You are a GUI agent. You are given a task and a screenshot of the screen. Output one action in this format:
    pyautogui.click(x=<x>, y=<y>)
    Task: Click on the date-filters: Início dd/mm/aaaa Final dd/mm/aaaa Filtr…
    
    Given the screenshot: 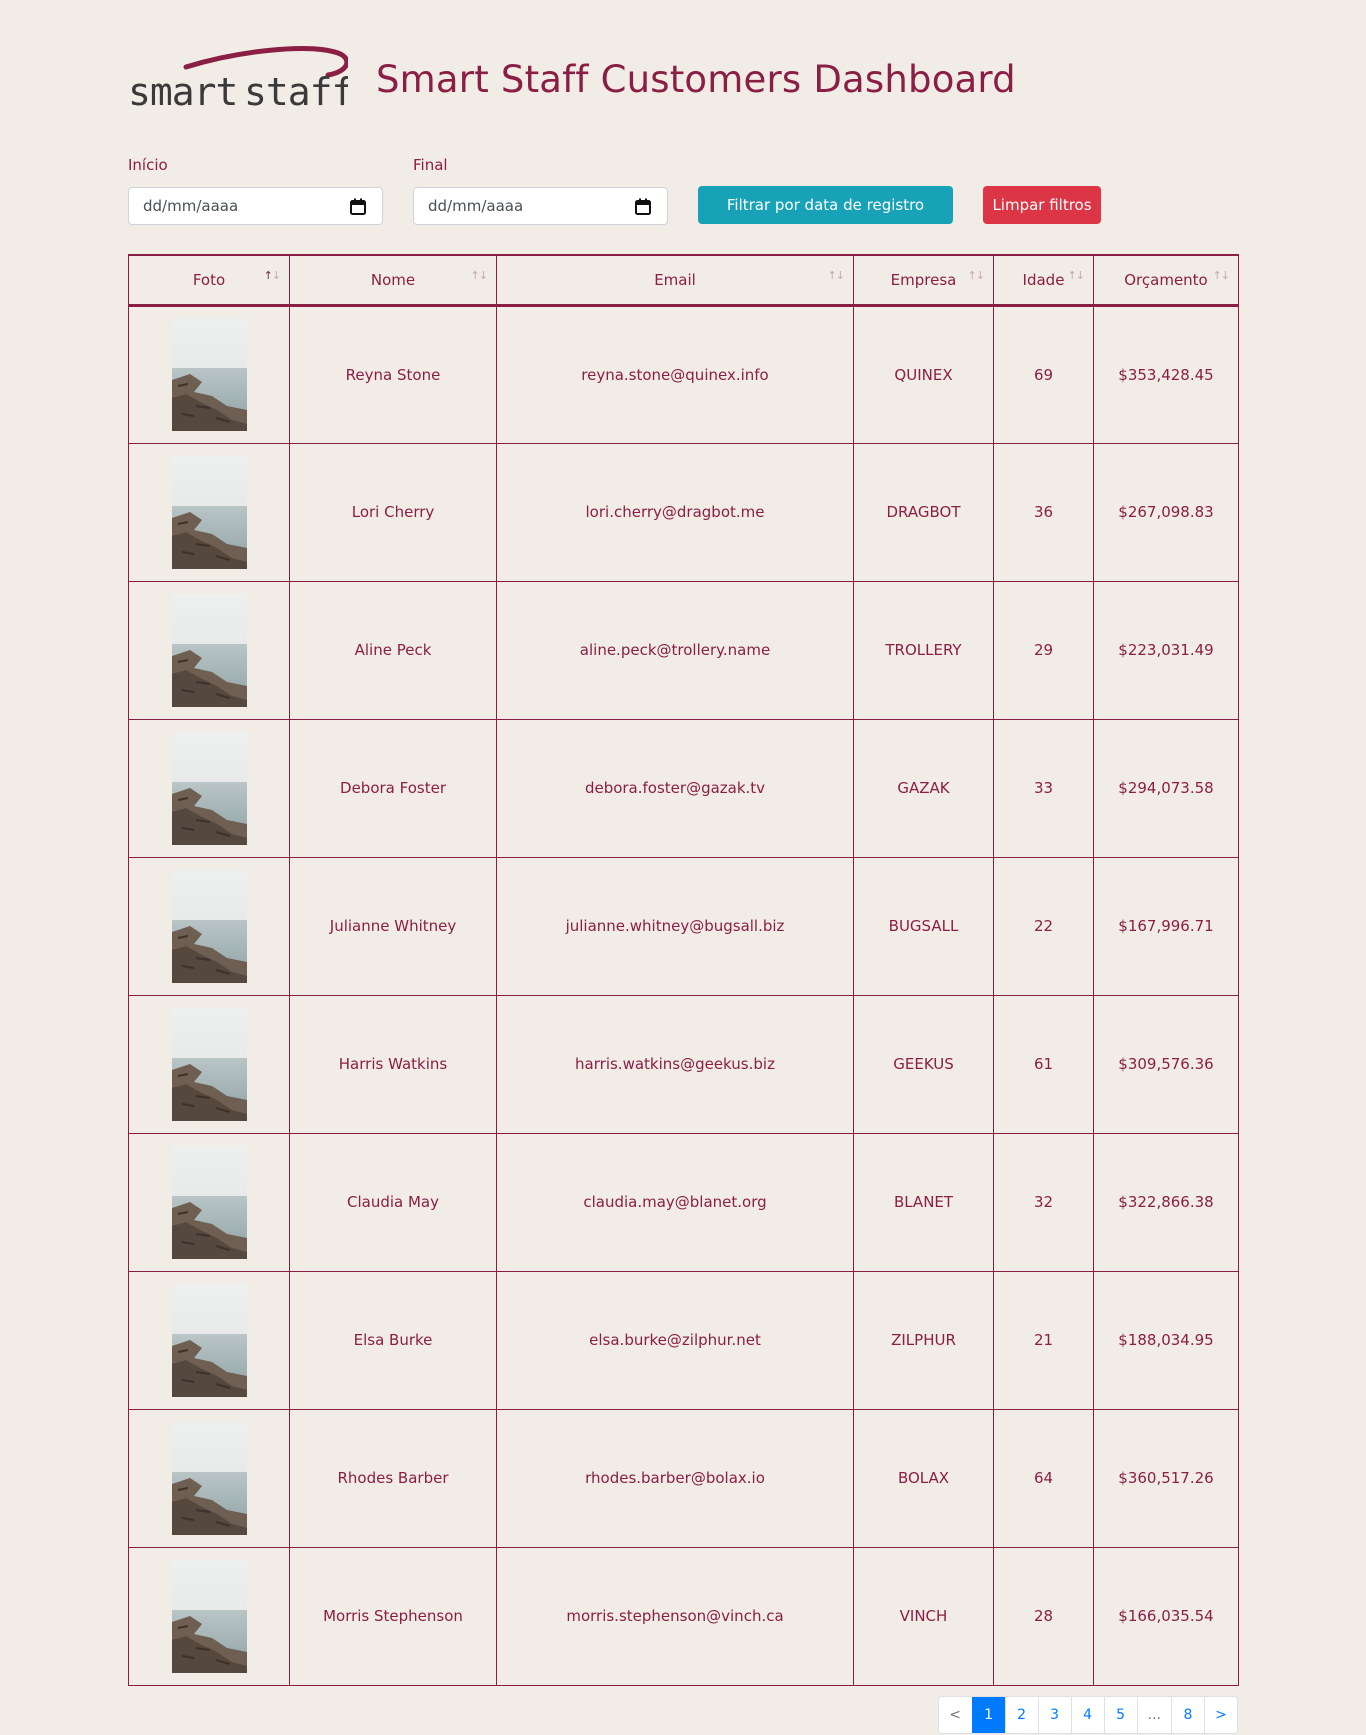 What is the action you would take?
    pyautogui.click(x=683, y=191)
    